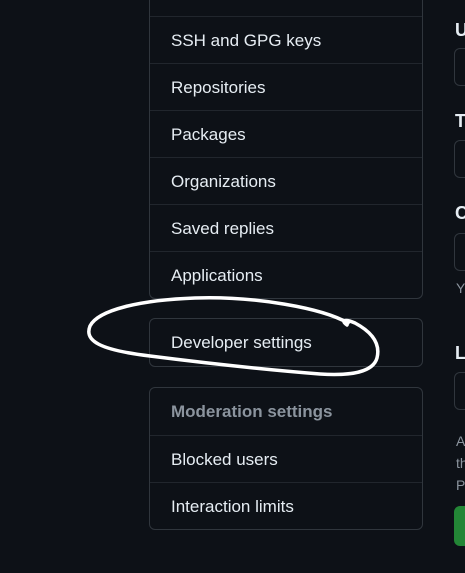  I want to click on menu-item-repositories: Repositories, so click(286, 86).